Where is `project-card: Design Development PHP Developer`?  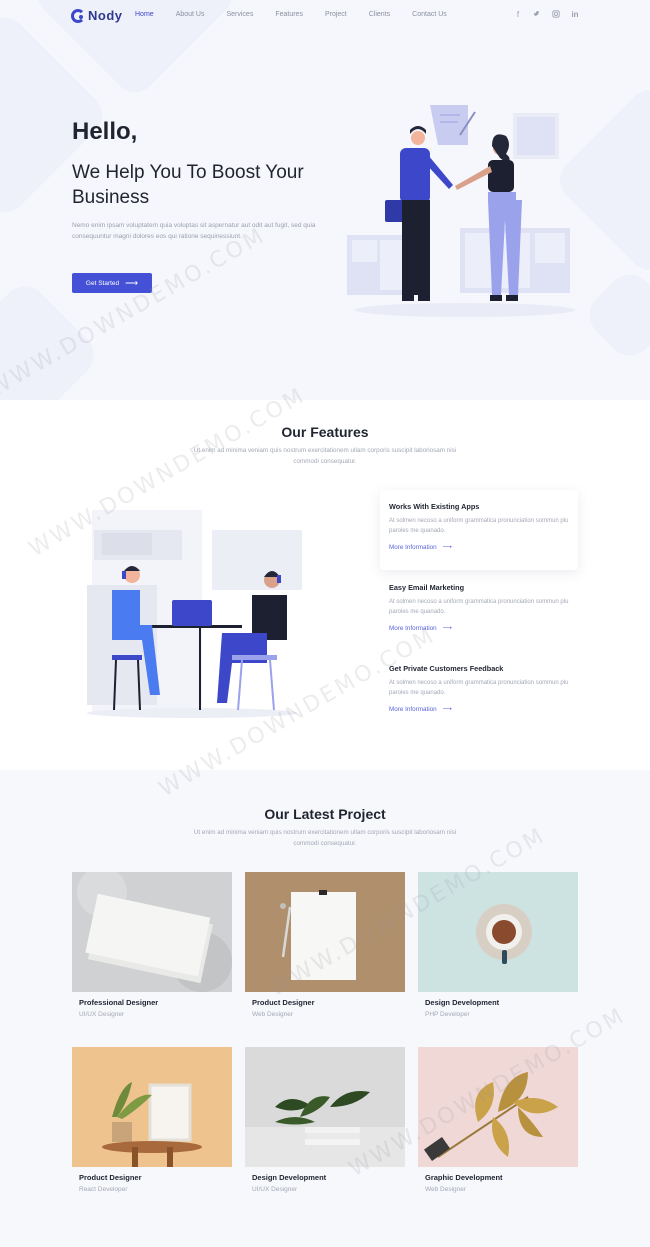 project-card: Design Development PHP Developer is located at coordinates (498, 945).